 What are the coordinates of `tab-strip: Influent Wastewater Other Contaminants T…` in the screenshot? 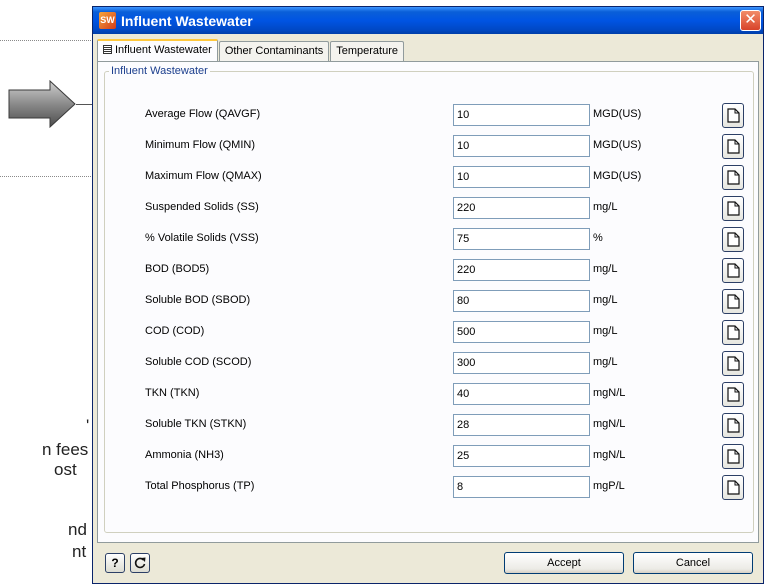 It's located at (251, 50).